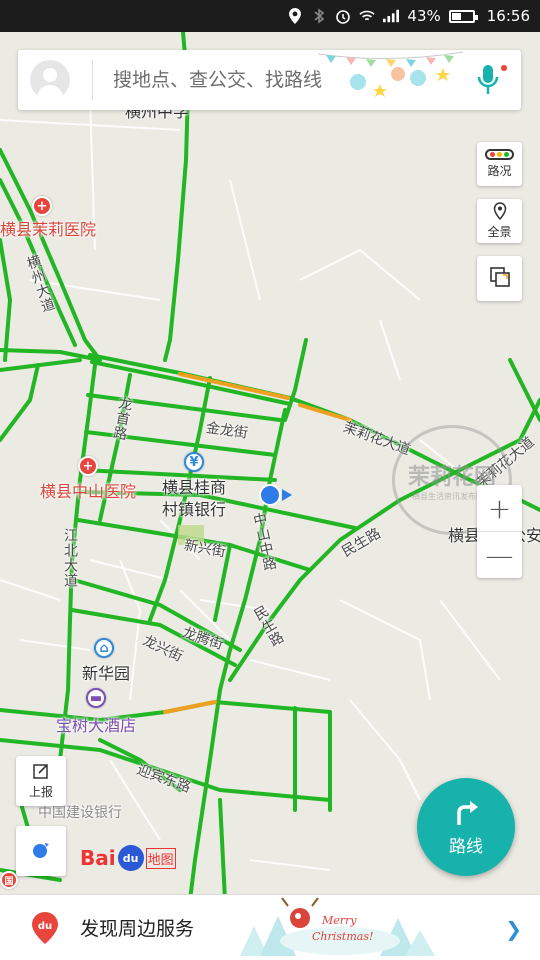  Describe the element at coordinates (504, 68) in the screenshot. I see `notification-dot` at that location.